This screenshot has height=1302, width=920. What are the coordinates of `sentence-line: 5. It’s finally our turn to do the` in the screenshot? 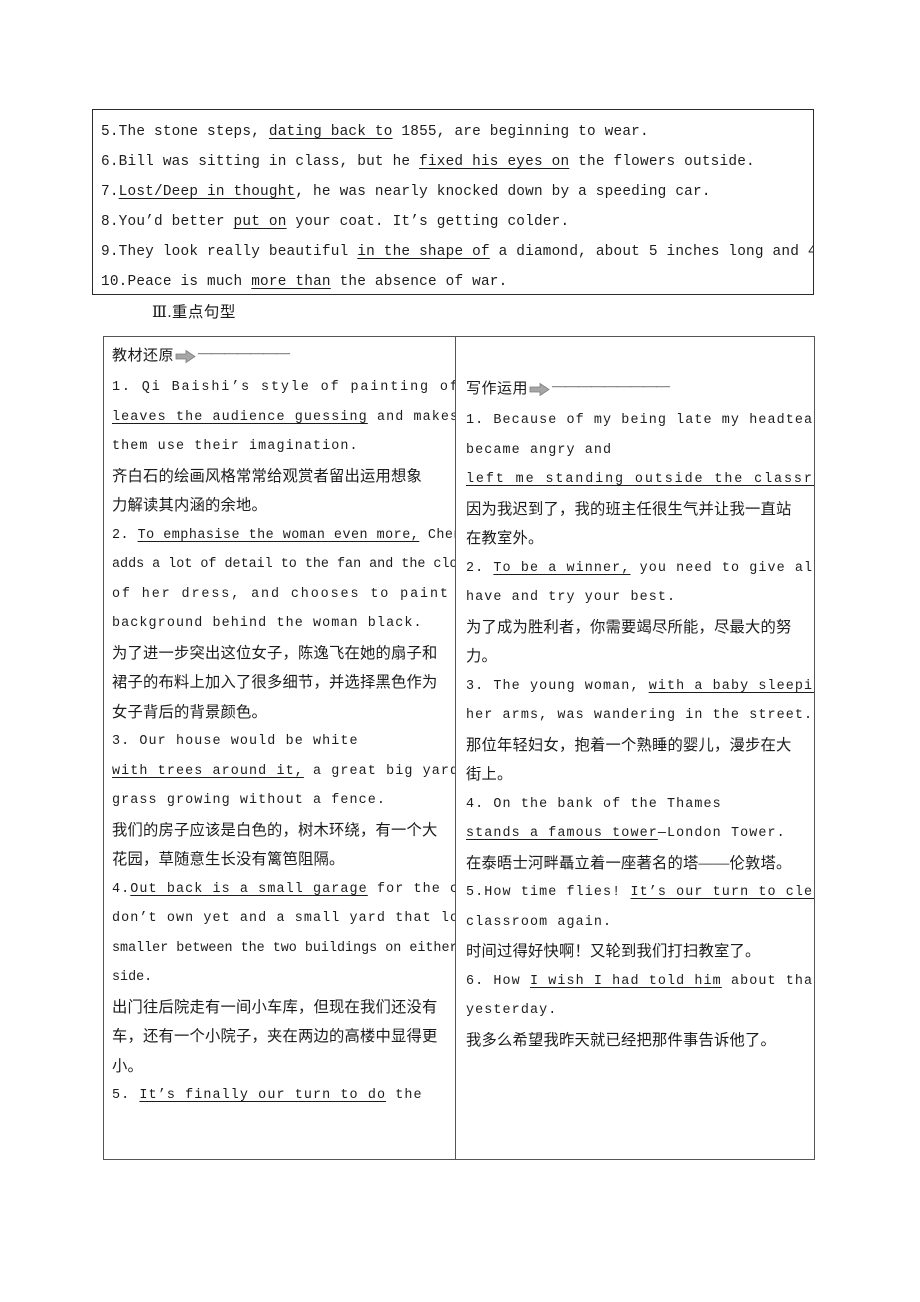 It's located at (282, 1096).